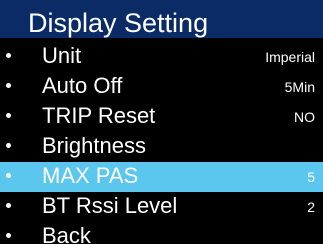 Image resolution: width=323 pixels, height=244 pixels. Describe the element at coordinates (110, 205) in the screenshot. I see `menu-item-label: BT Rssi Level` at that location.